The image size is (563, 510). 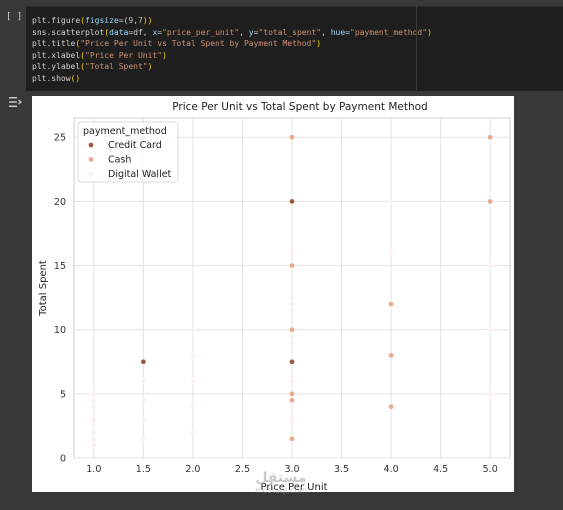 What do you see at coordinates (63, 459) in the screenshot?
I see `y-tick-label: 0` at bounding box center [63, 459].